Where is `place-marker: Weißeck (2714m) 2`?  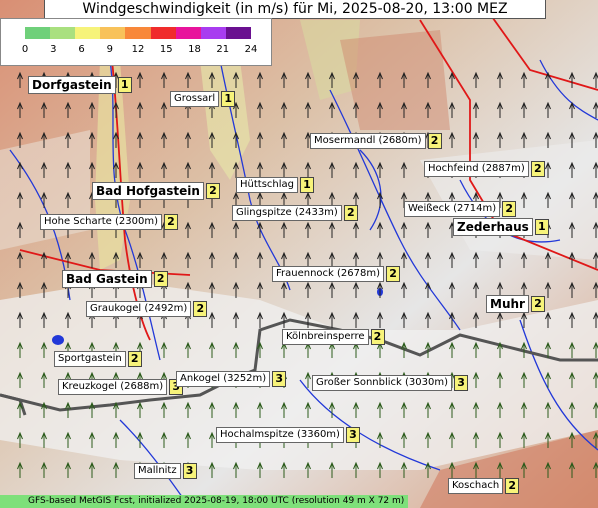 place-marker: Weißeck (2714m) 2 is located at coordinates (461, 209).